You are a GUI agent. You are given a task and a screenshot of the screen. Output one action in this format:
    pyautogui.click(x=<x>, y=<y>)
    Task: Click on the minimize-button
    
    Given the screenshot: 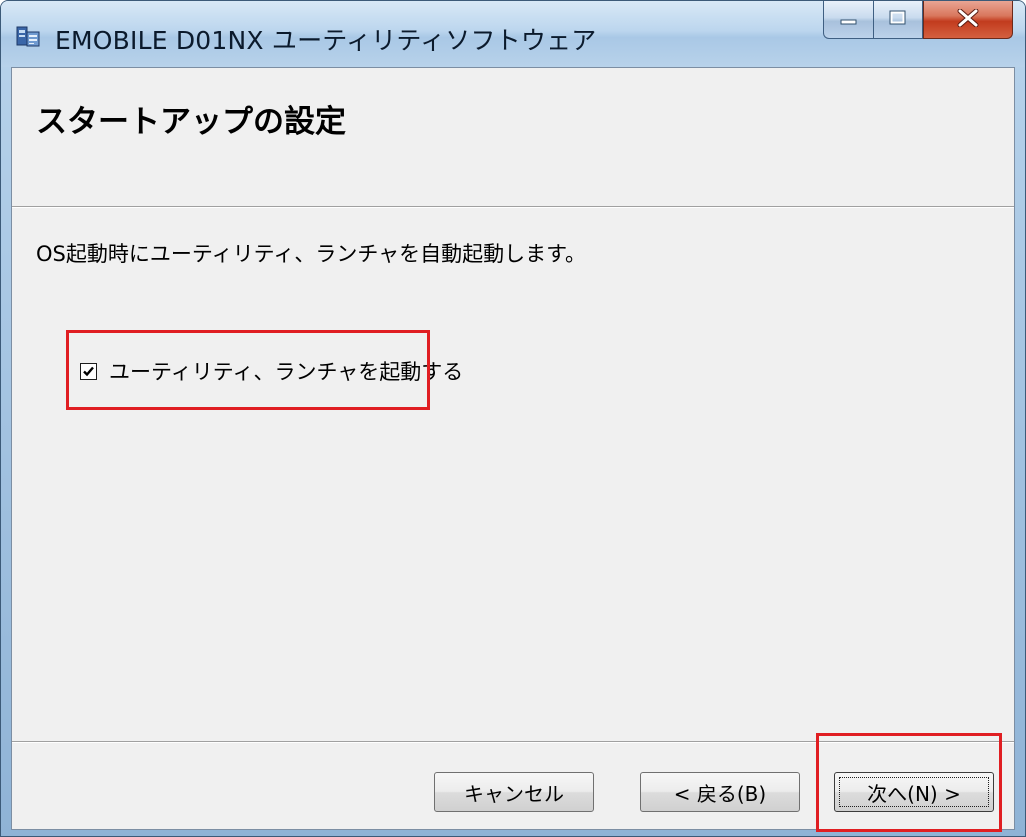 What is the action you would take?
    pyautogui.click(x=848, y=20)
    